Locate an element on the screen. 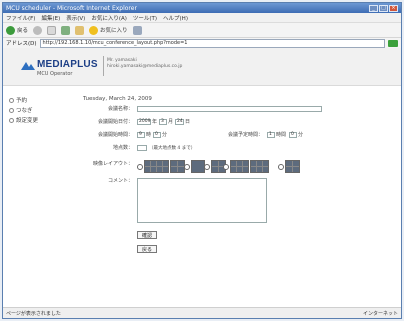 This screenshot has width=404, height=321. forward-arrow-icon is located at coordinates (38, 30).